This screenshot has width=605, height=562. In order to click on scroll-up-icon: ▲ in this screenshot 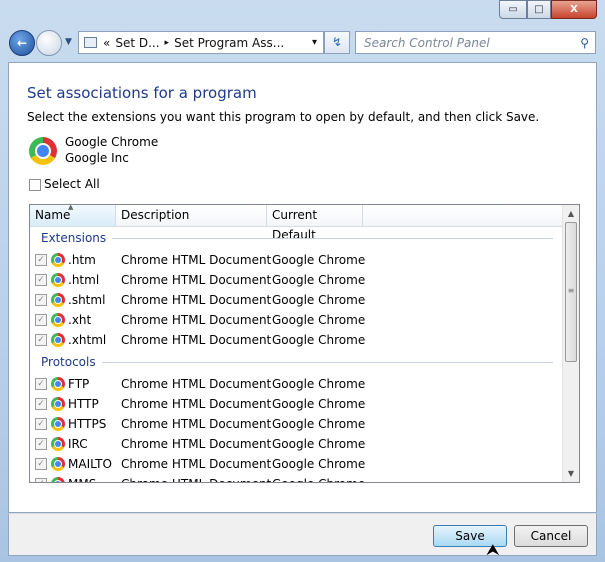, I will do `click(571, 213)`.